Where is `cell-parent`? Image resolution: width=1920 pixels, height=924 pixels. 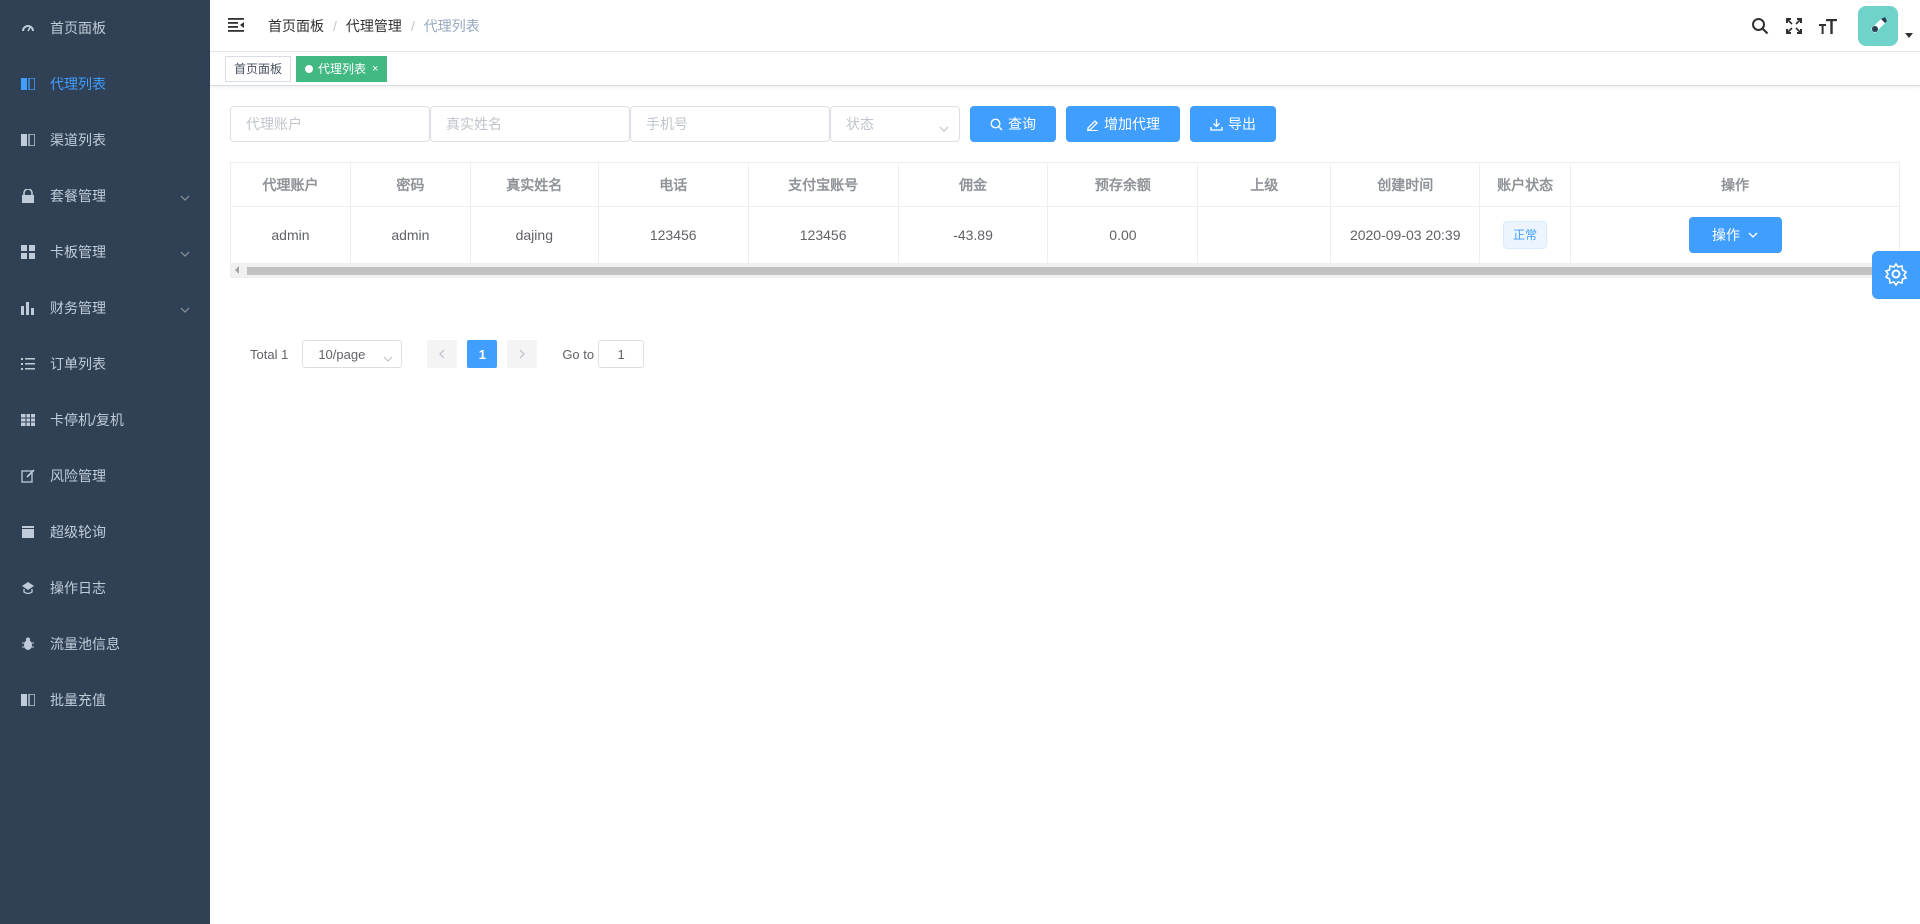 cell-parent is located at coordinates (1264, 235).